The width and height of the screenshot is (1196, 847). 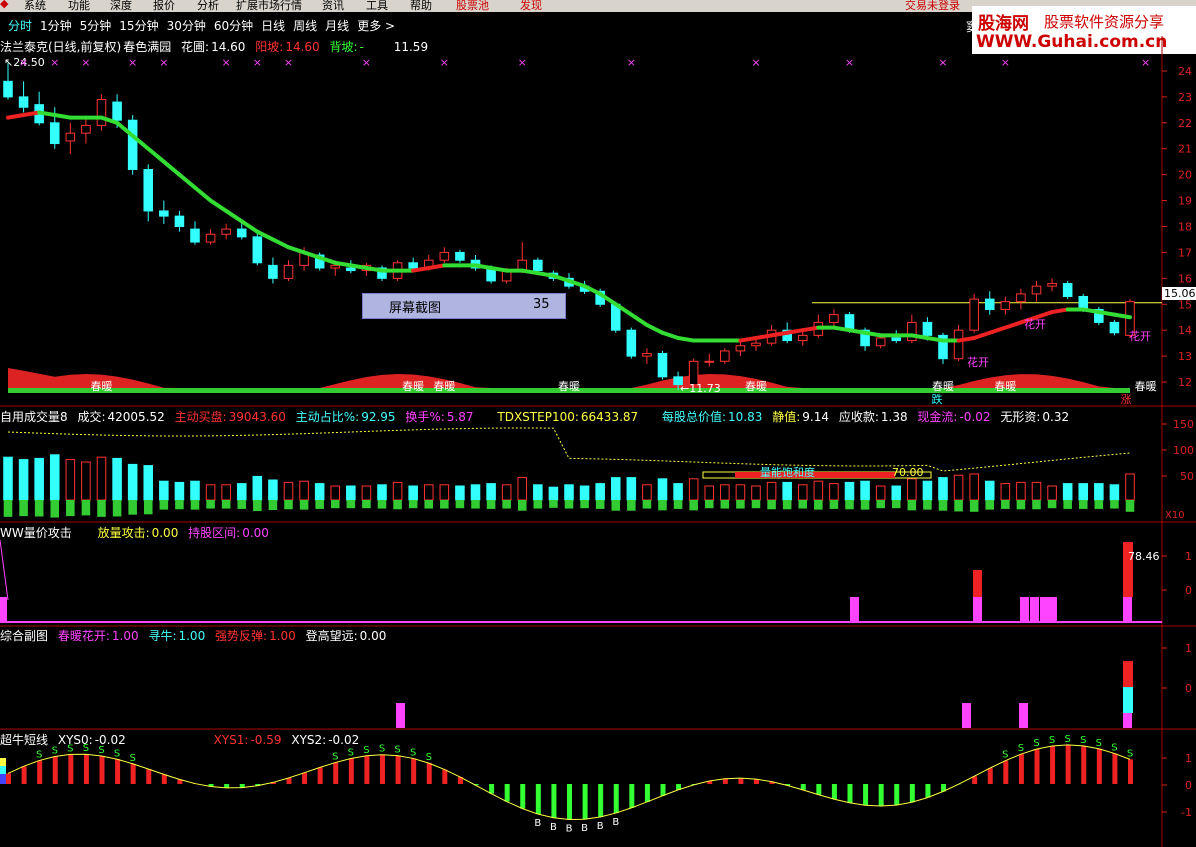 What do you see at coordinates (1186, 812) in the screenshot?
I see `bull-tick-label: -1` at bounding box center [1186, 812].